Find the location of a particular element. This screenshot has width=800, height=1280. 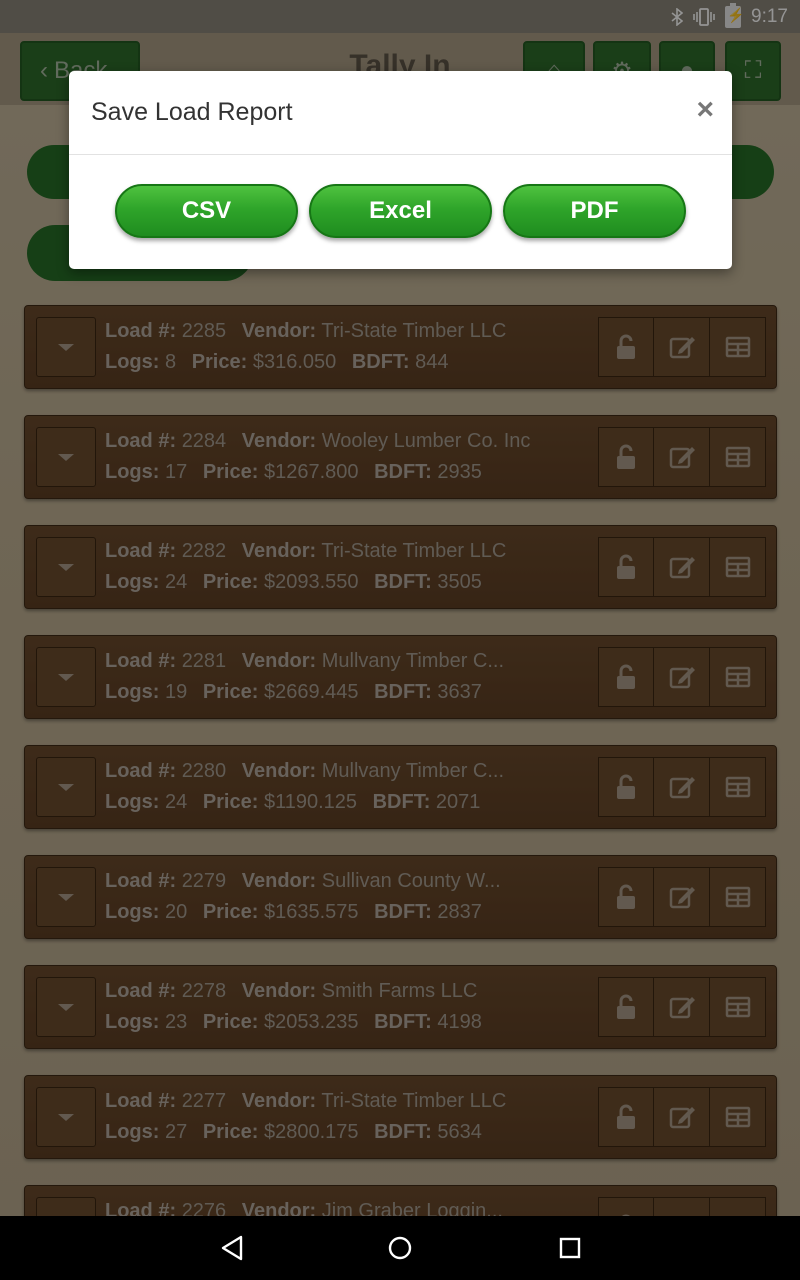

dialog-body: CSV Excel PDF is located at coordinates (400, 196).